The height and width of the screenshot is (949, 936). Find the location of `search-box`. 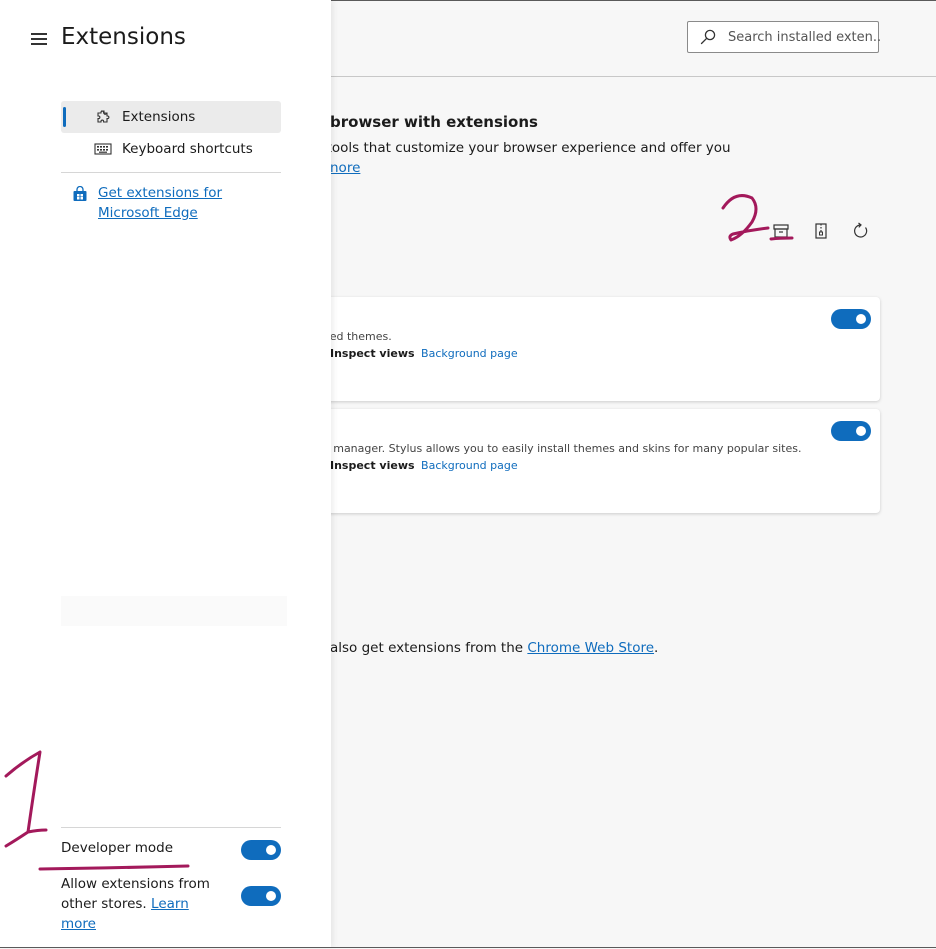

search-box is located at coordinates (784, 37).